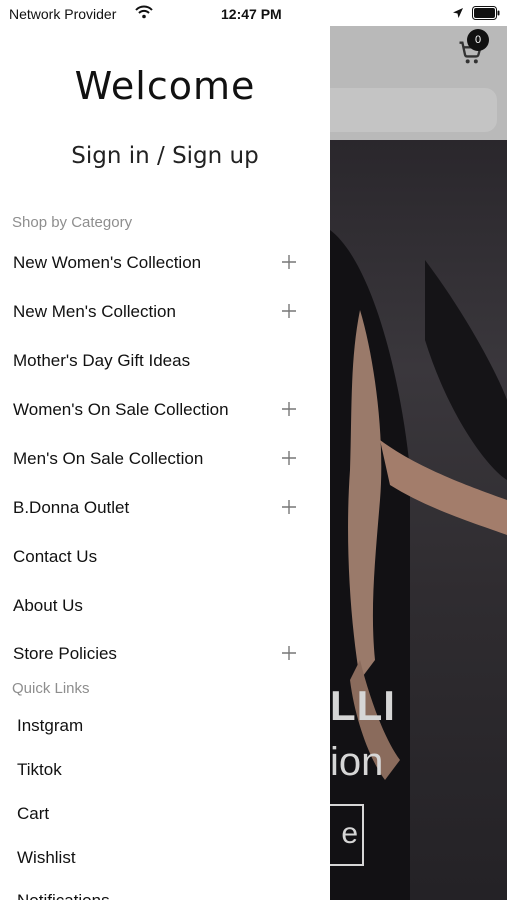  Describe the element at coordinates (357, 762) in the screenshot. I see `hero-subtitle: ion` at that location.